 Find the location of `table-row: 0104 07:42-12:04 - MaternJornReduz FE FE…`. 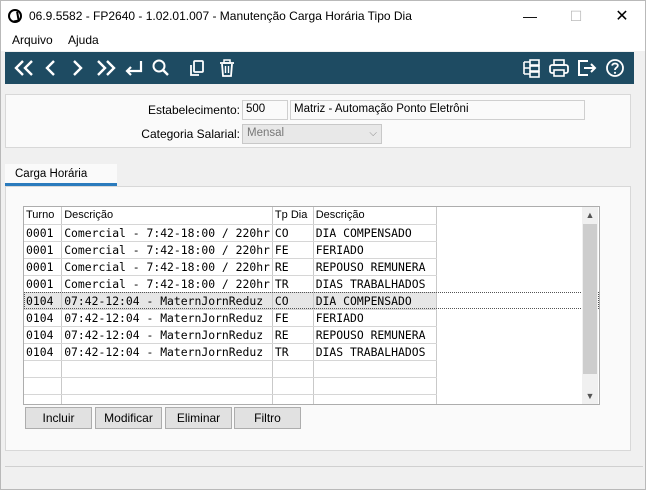

table-row: 0104 07:42-12:04 - MaternJornReduz FE FE… is located at coordinates (311, 318).